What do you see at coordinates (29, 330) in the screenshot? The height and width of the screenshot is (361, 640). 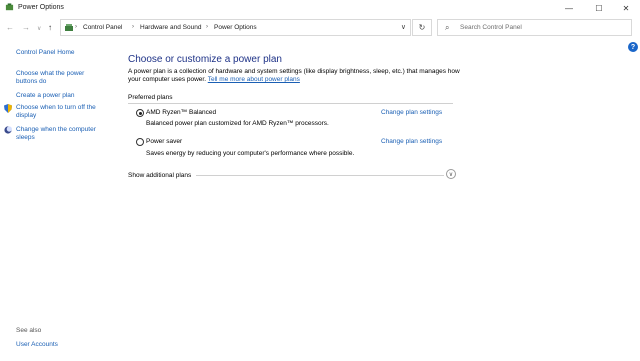 I see `see-also-heading: See also` at bounding box center [29, 330].